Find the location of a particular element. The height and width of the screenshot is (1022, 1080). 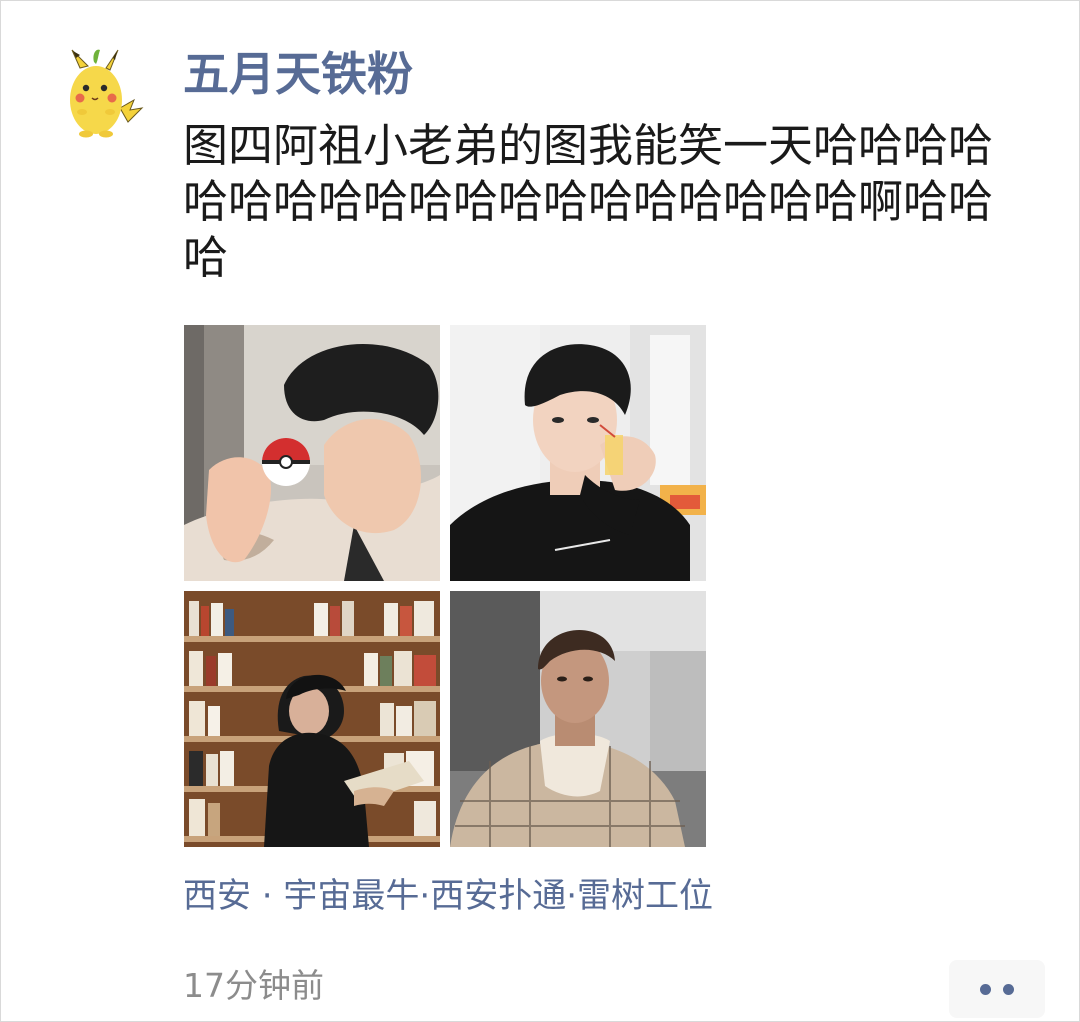

post-time: 17分钟前 is located at coordinates (253, 985).